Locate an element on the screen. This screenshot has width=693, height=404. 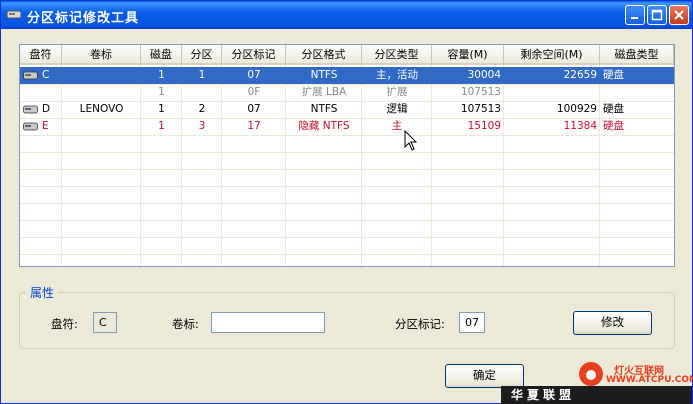
banner-text: 华夏联盟 is located at coordinates (543, 395).